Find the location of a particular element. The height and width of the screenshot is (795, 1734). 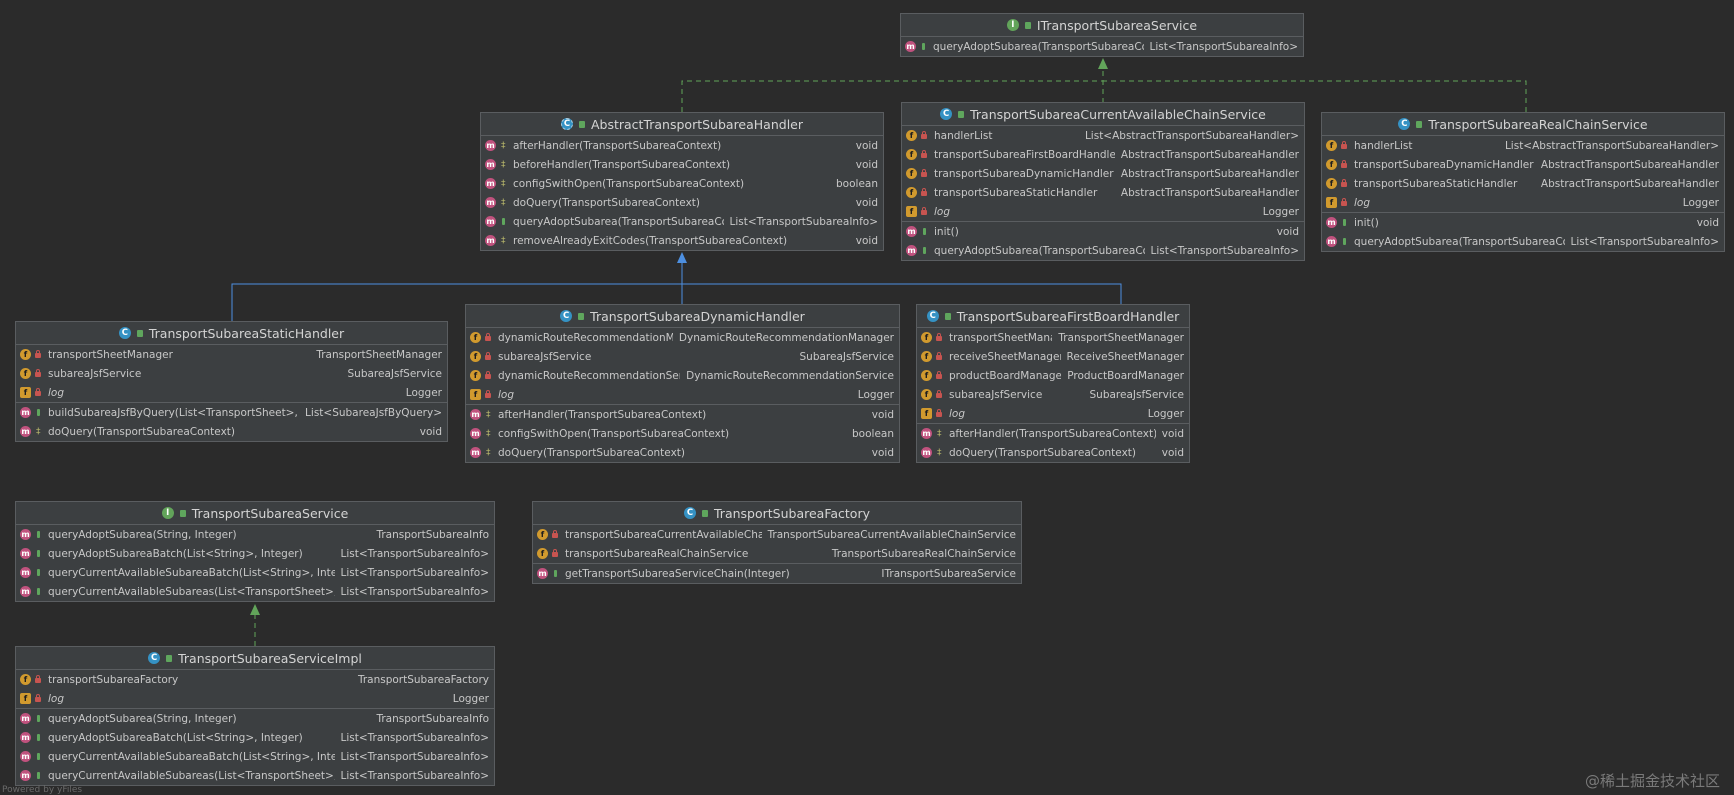

private-visibility-icon is located at coordinates (555, 534).